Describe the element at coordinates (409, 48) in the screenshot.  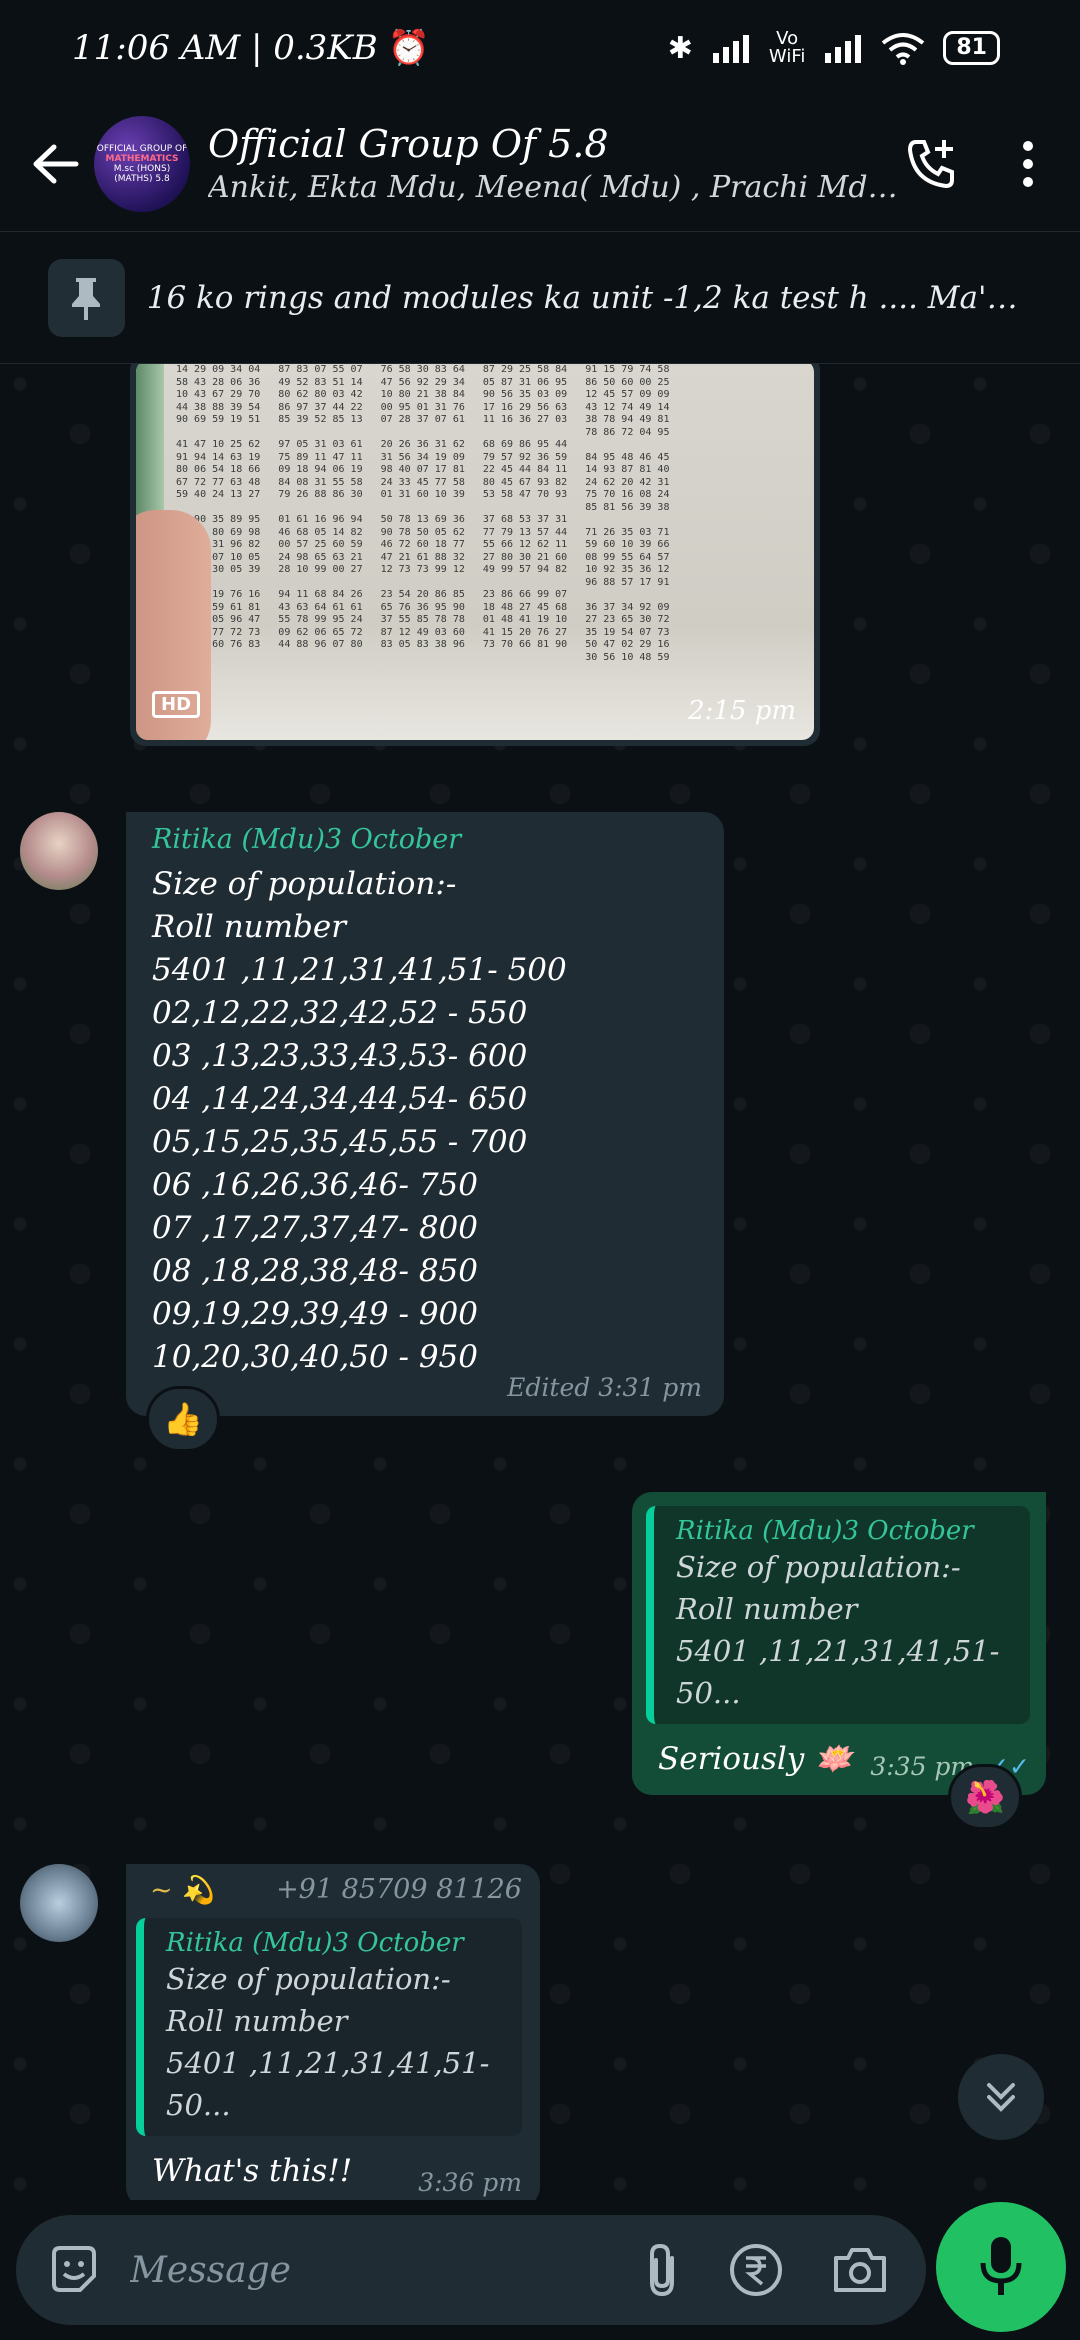
I see `alarm-icon: ⏰` at that location.